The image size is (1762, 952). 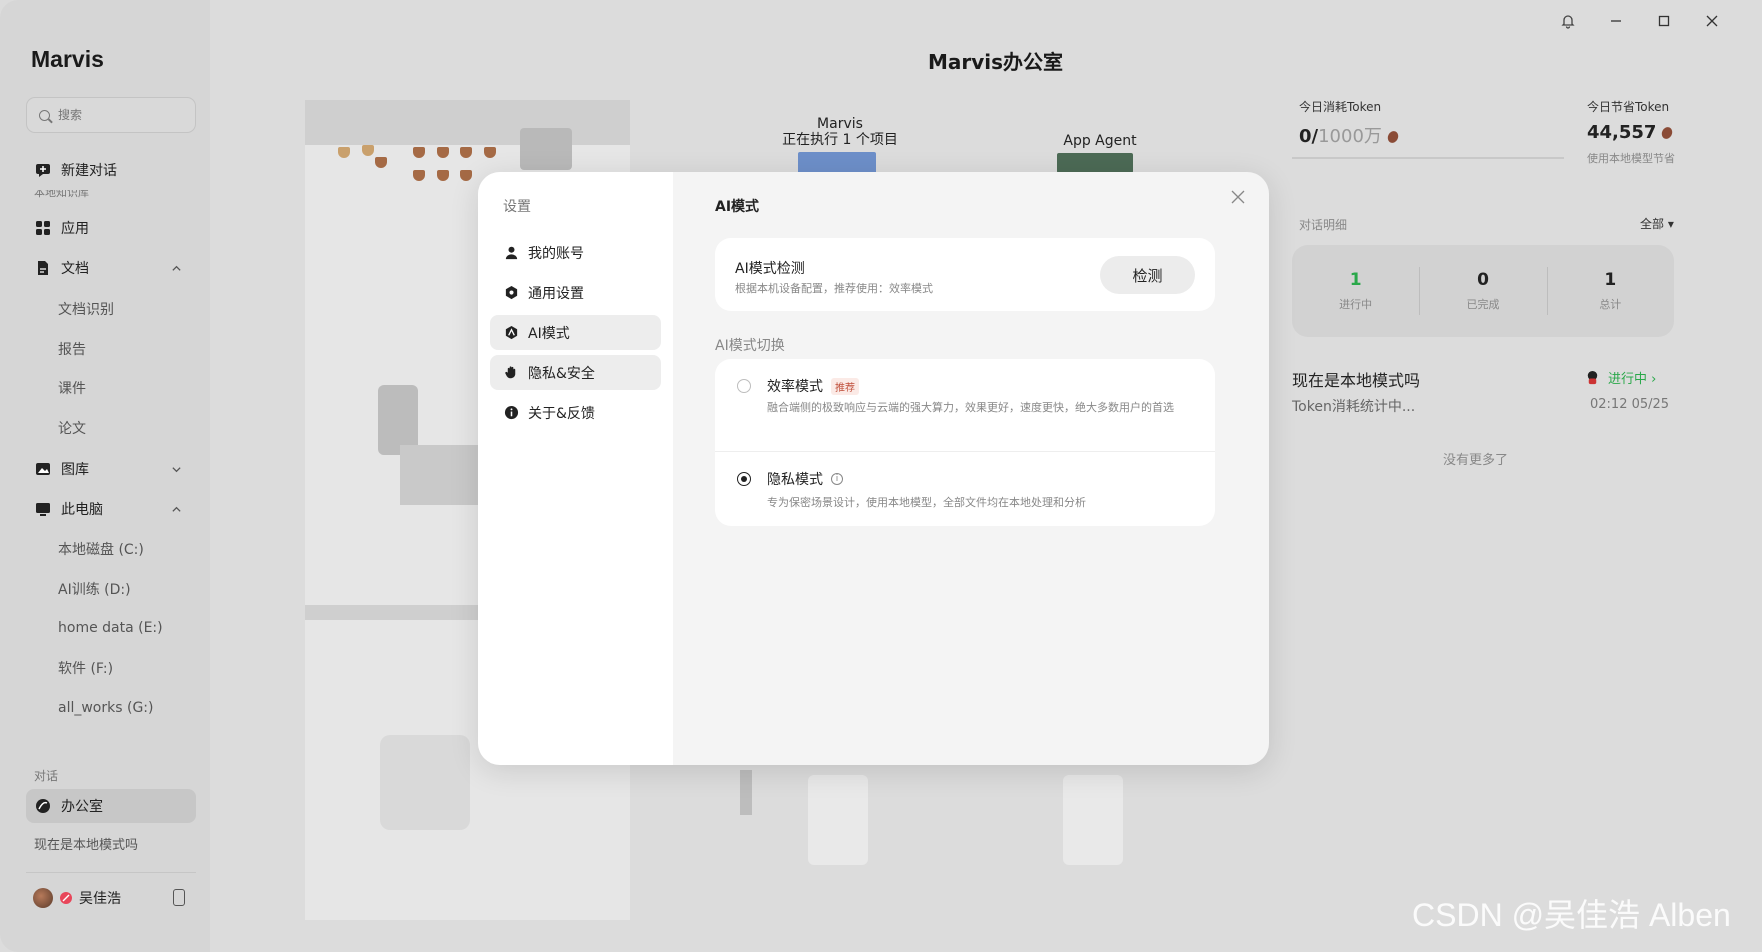 I want to click on sidebar-item-drive-c: 本地磁盘 (C:), so click(x=111, y=549).